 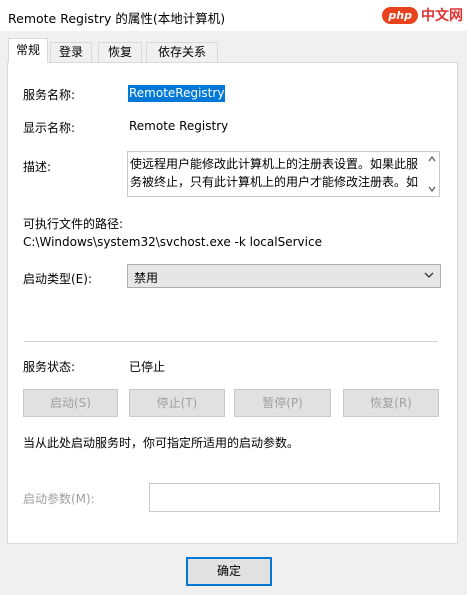 I want to click on start-button: 启动(S), so click(x=70, y=403).